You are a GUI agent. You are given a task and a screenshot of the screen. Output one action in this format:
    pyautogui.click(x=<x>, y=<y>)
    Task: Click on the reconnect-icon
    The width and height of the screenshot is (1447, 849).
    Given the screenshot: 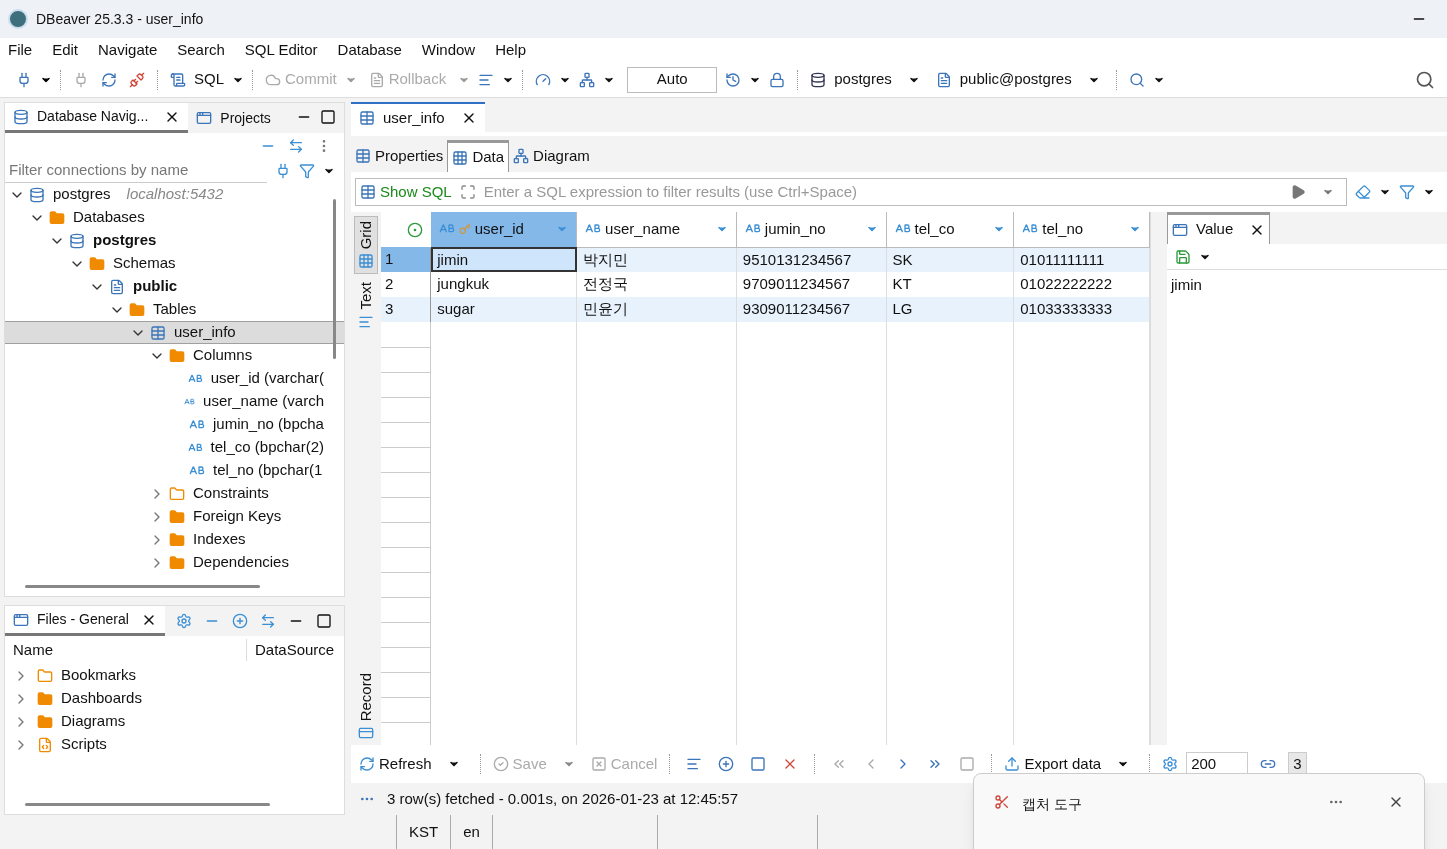 What is the action you would take?
    pyautogui.click(x=109, y=79)
    